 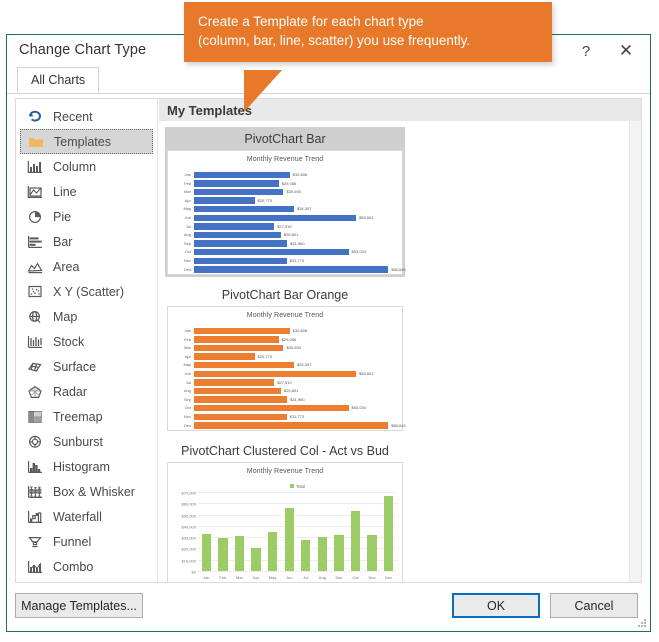 I want to click on sidebar-item-label: Recent, so click(x=73, y=116).